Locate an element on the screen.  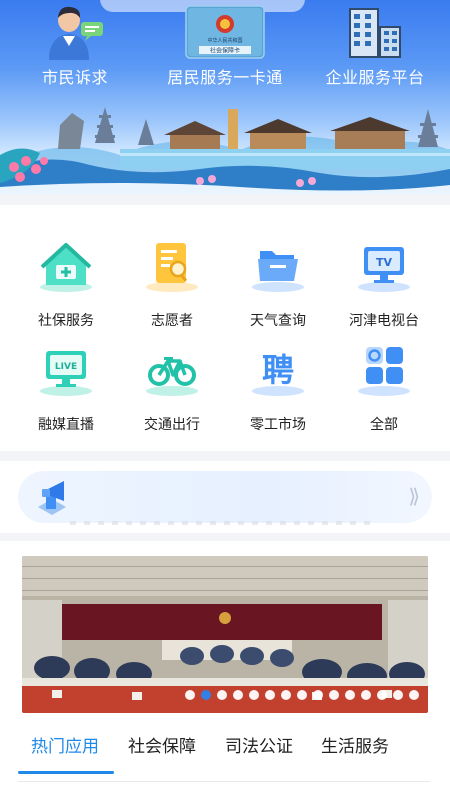
tabs-divider is located at coordinates (224, 781).